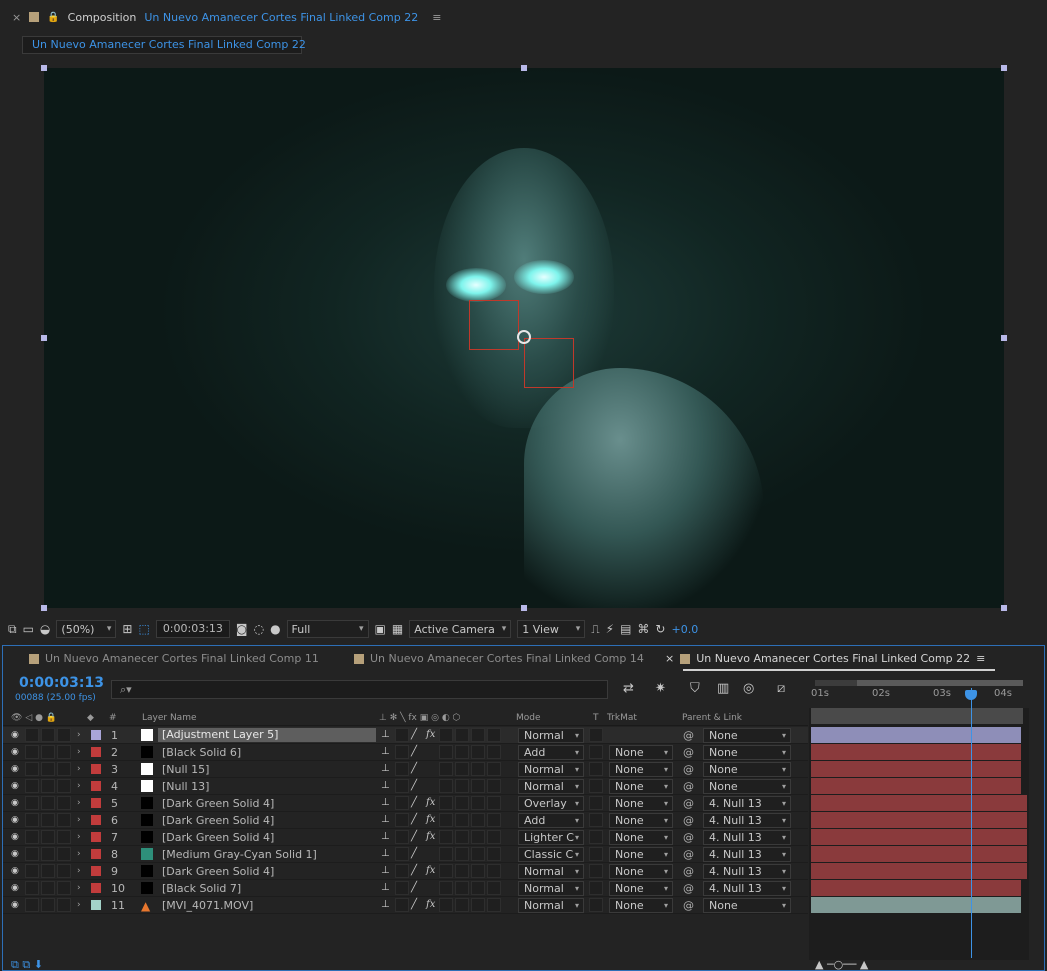 The image size is (1047, 971). What do you see at coordinates (918, 693) in the screenshot?
I see `time-ruler: 01s 02s 03s 04s` at bounding box center [918, 693].